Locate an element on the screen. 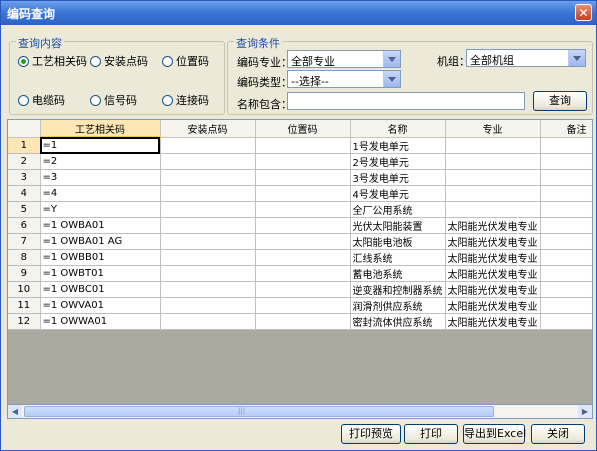 This screenshot has height=451, width=597. table-row: 3 =3 3号发电单元 is located at coordinates (300, 177).